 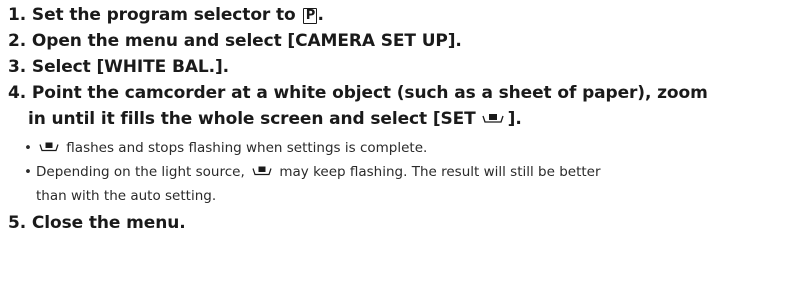 What do you see at coordinates (17, 41) in the screenshot?
I see `step-number: 2.` at bounding box center [17, 41].